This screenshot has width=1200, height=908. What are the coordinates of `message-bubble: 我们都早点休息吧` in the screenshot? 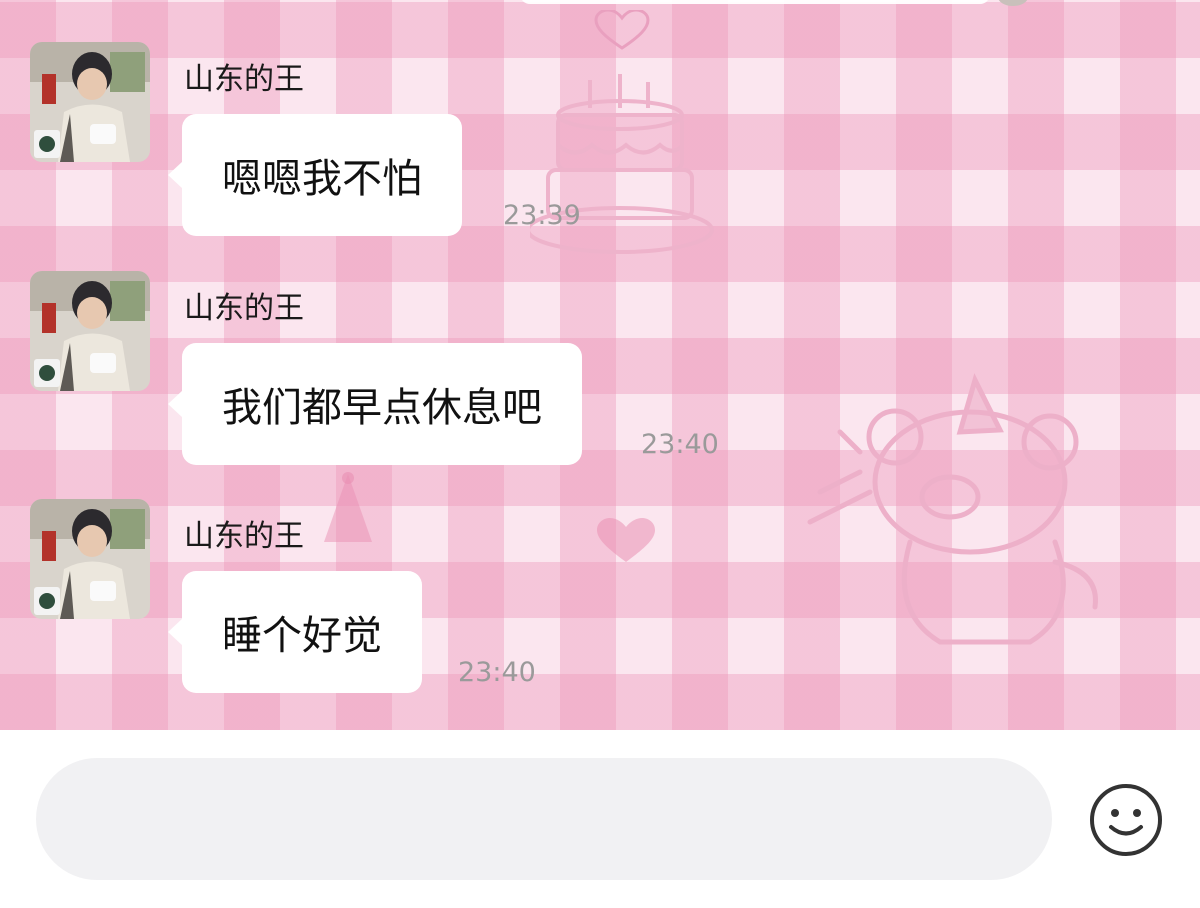 It's located at (375, 404).